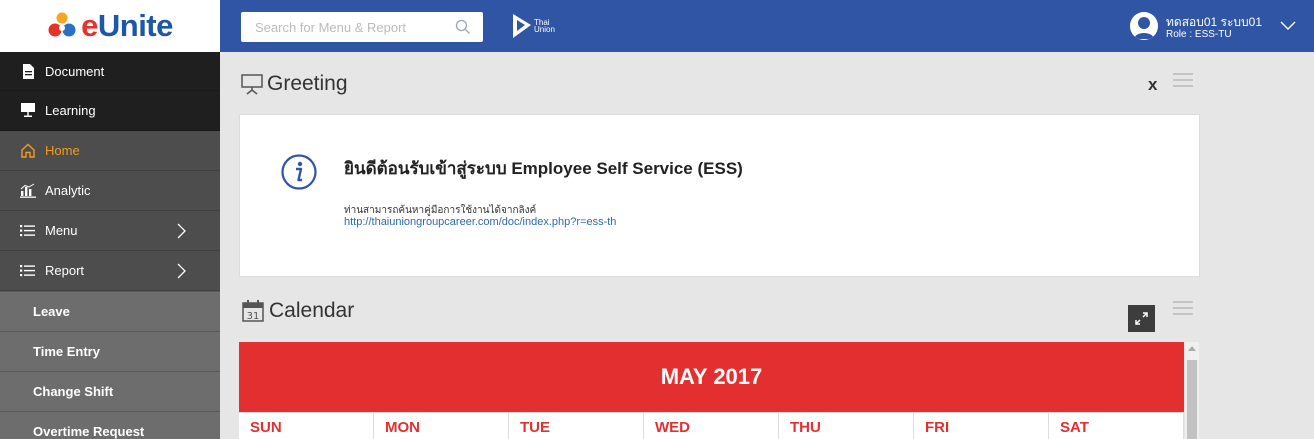 Image resolution: width=1314 pixels, height=439 pixels. Describe the element at coordinates (711, 377) in the screenshot. I see `calendar-month-header: MAY 2017` at that location.